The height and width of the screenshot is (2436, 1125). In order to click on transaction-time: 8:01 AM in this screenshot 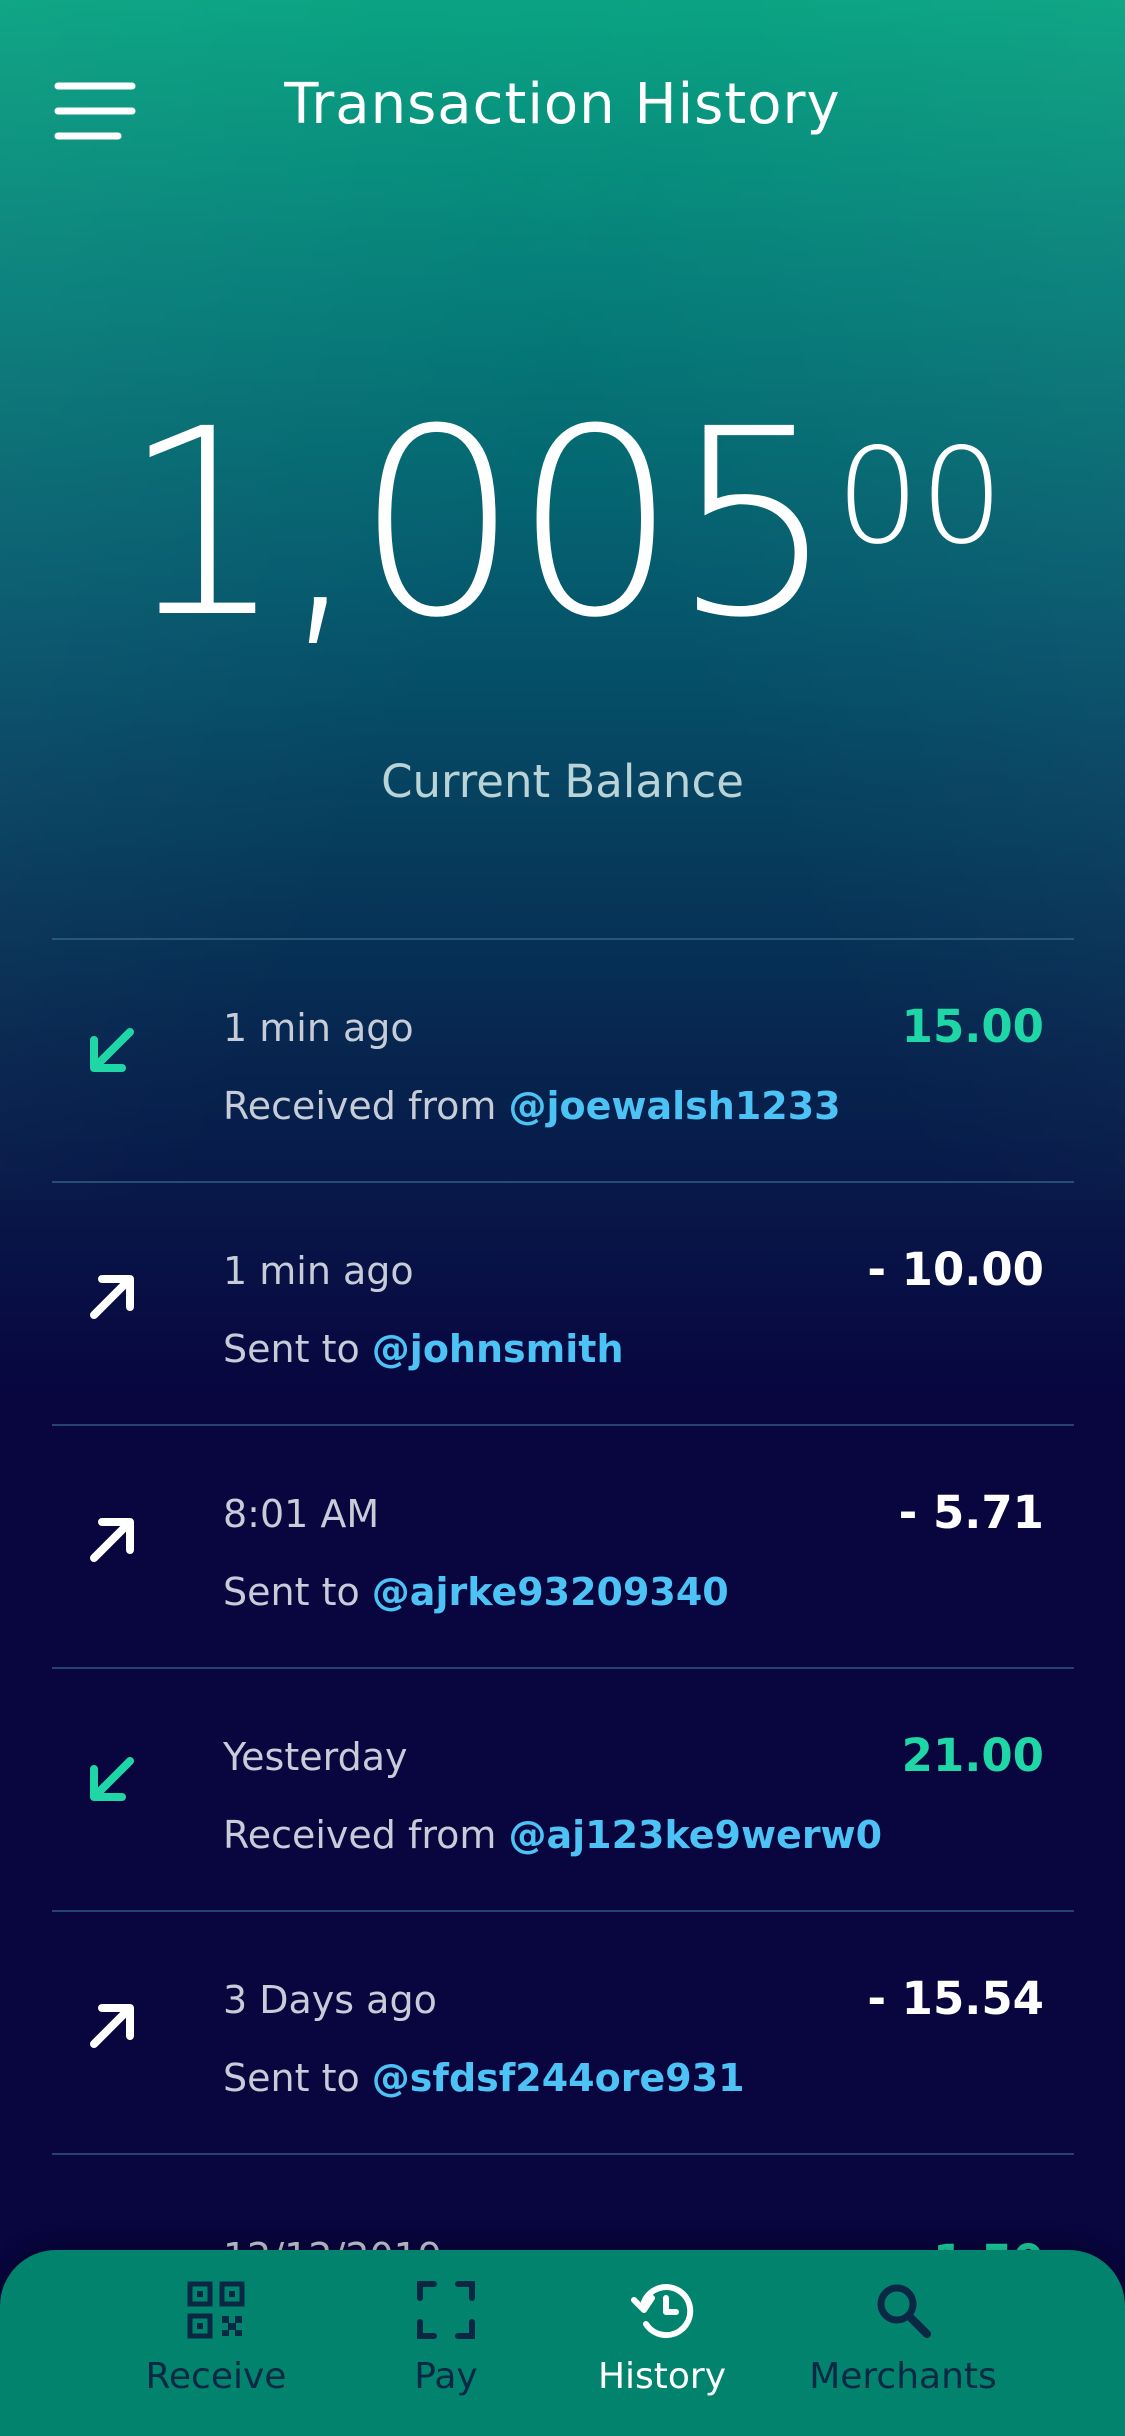, I will do `click(301, 1514)`.